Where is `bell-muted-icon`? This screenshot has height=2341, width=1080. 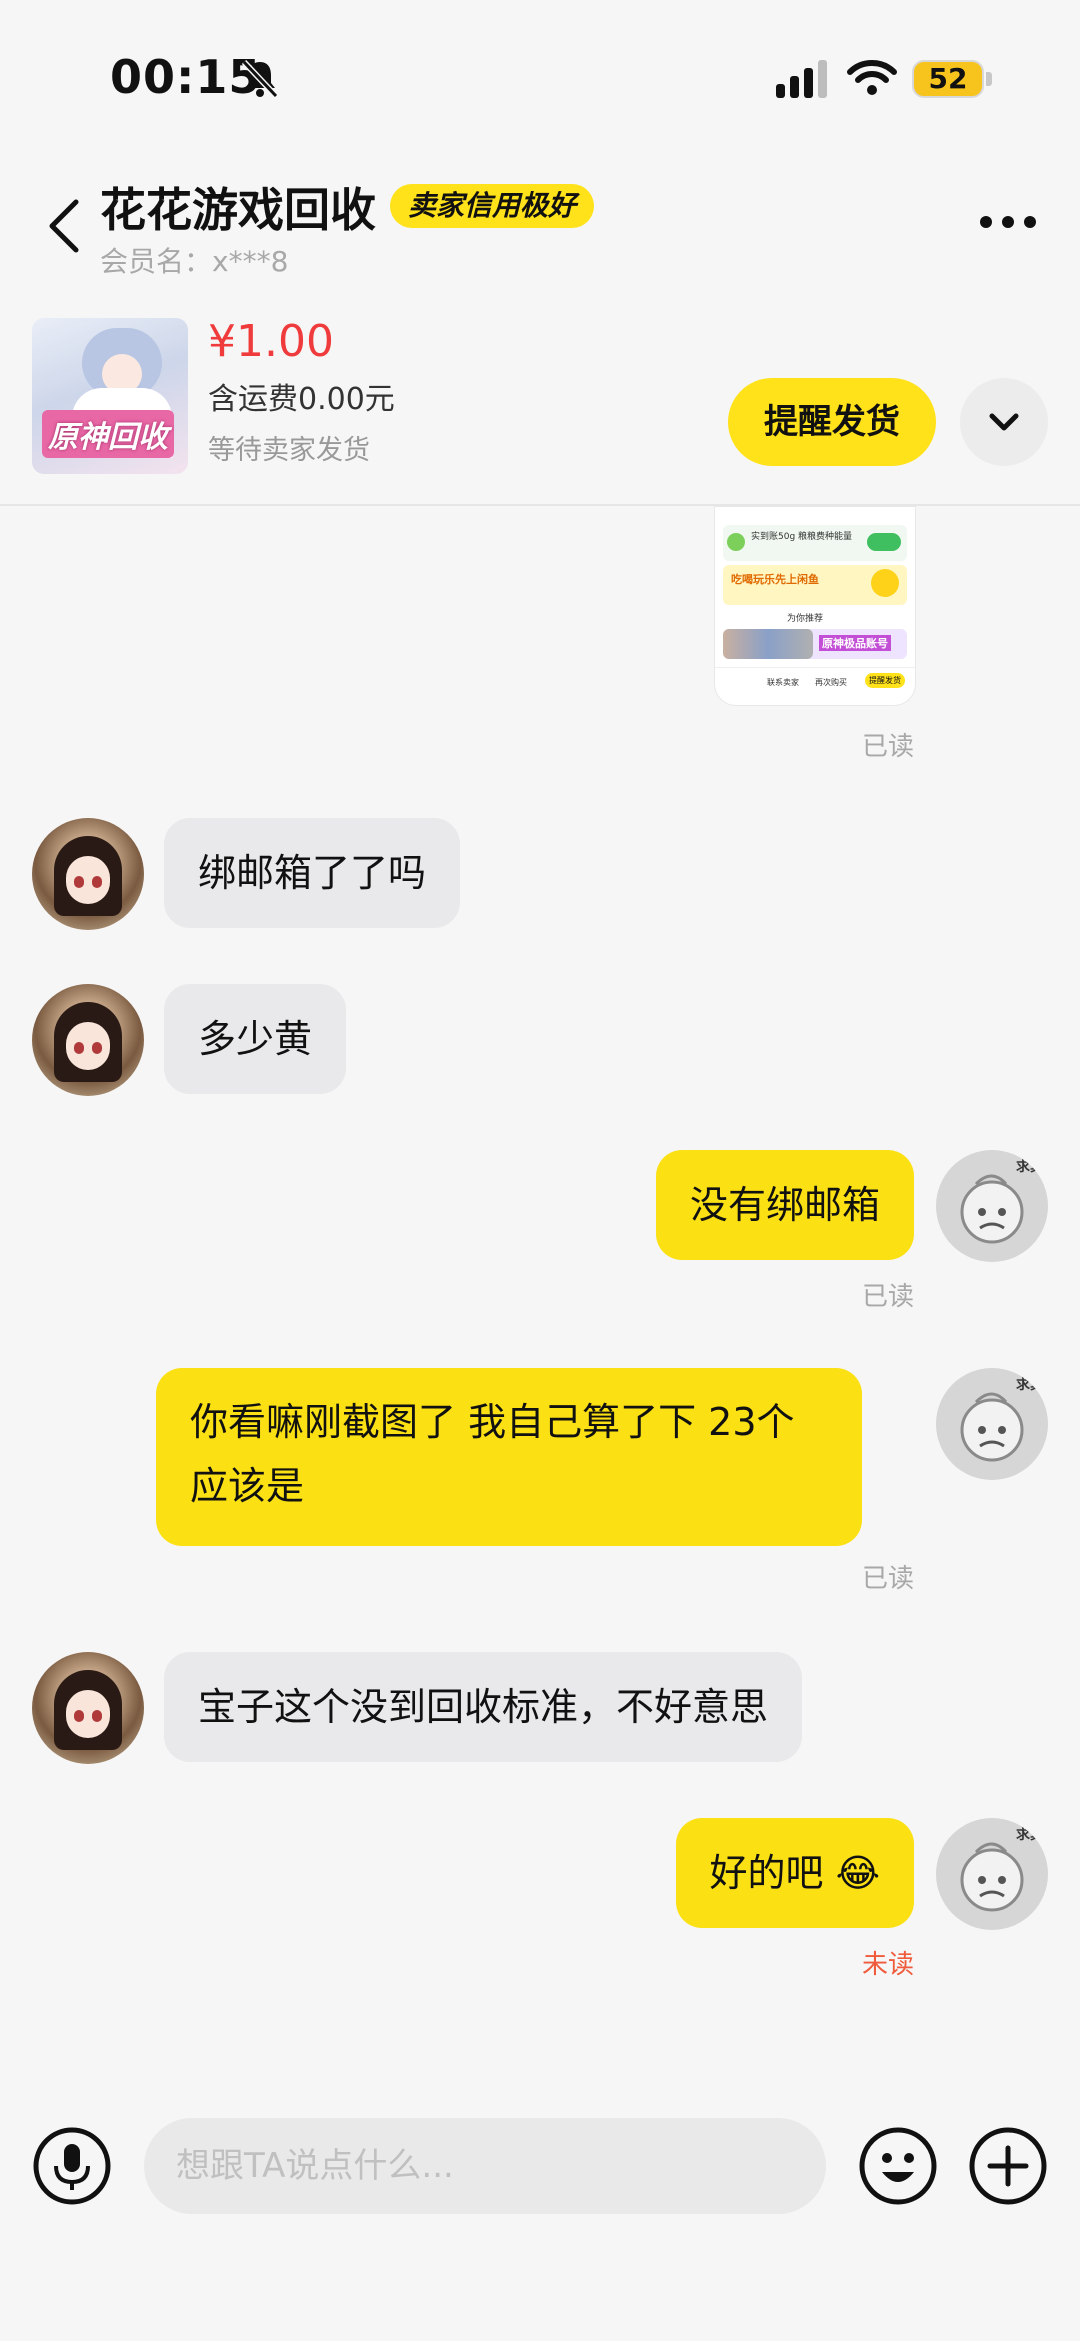
bell-muted-icon is located at coordinates (260, 79).